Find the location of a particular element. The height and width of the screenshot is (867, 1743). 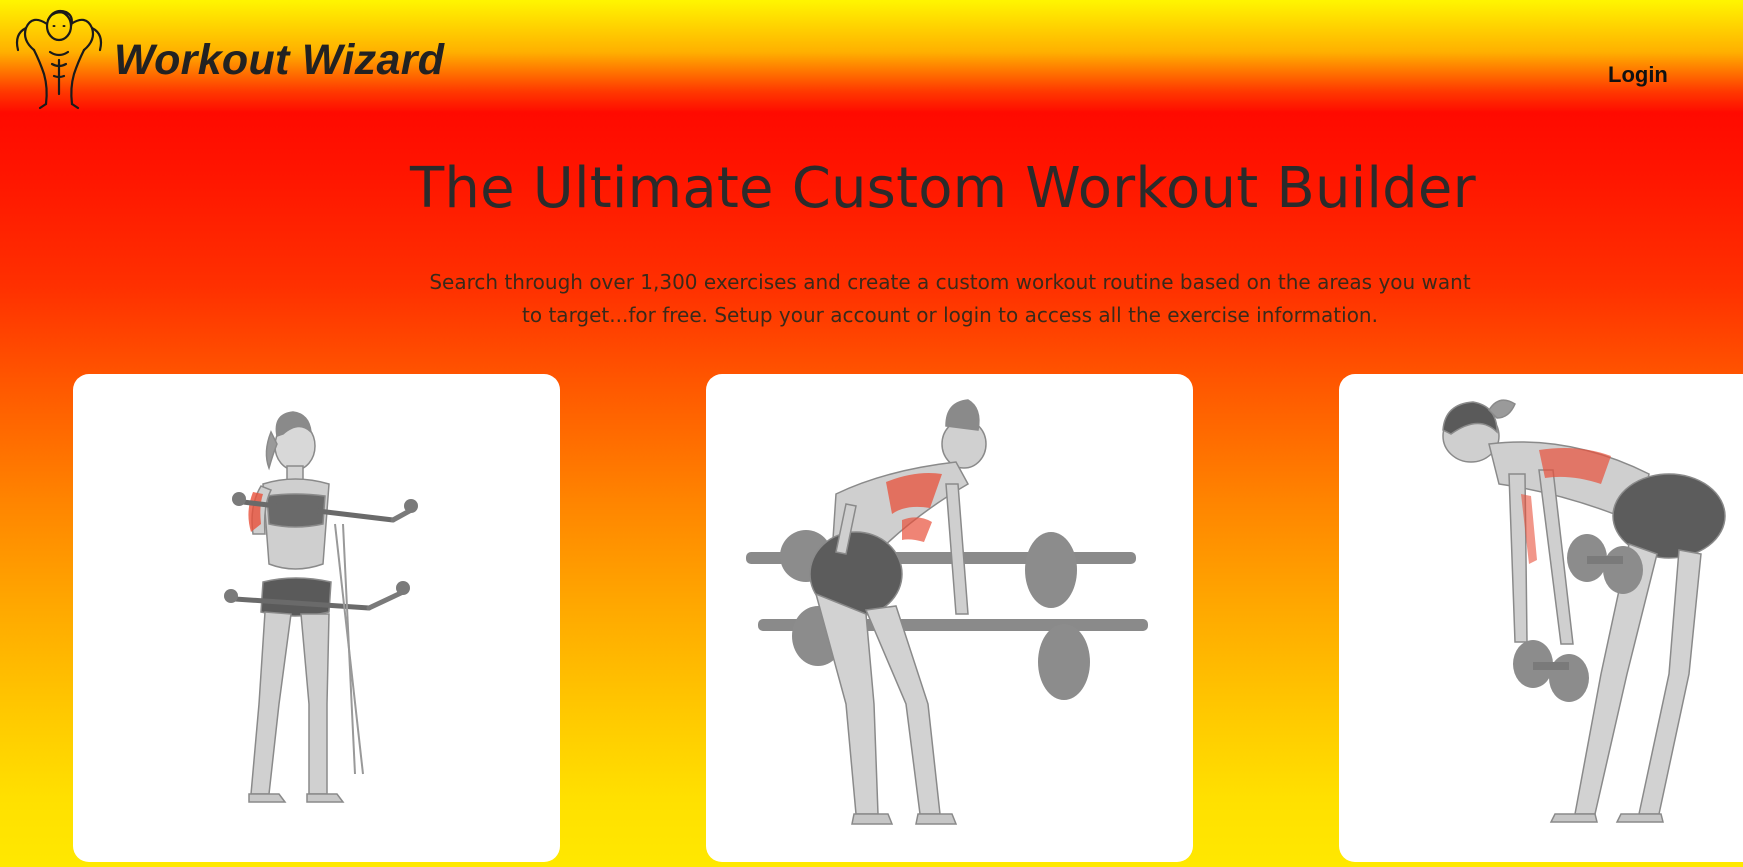

brand-name: Workout Wizard is located at coordinates (279, 60).